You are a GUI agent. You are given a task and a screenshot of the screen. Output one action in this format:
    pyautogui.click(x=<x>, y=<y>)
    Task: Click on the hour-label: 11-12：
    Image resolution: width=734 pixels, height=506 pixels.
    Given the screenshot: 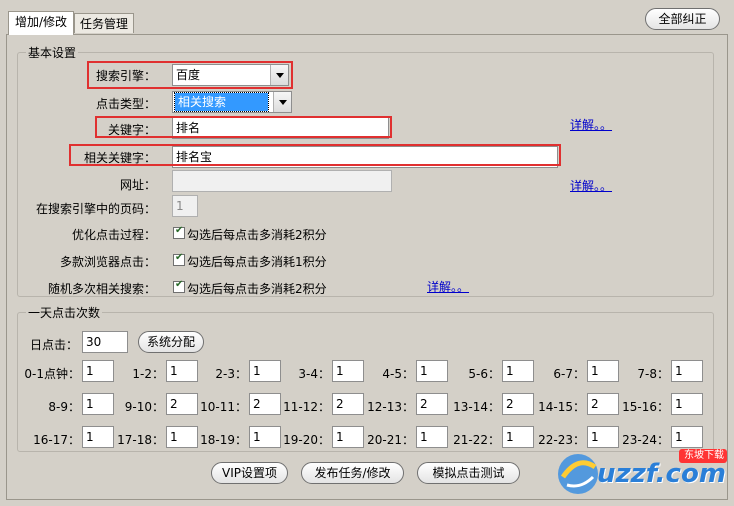 What is the action you would take?
    pyautogui.click(x=306, y=407)
    